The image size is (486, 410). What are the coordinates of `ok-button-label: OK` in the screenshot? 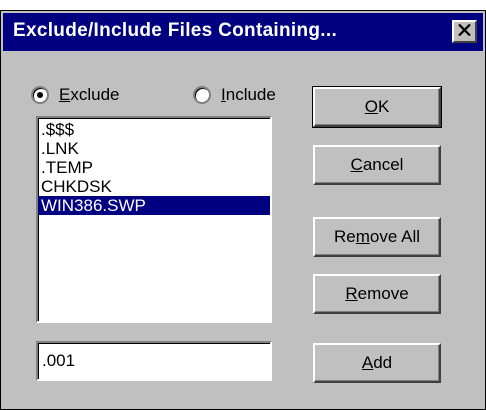 It's located at (377, 106).